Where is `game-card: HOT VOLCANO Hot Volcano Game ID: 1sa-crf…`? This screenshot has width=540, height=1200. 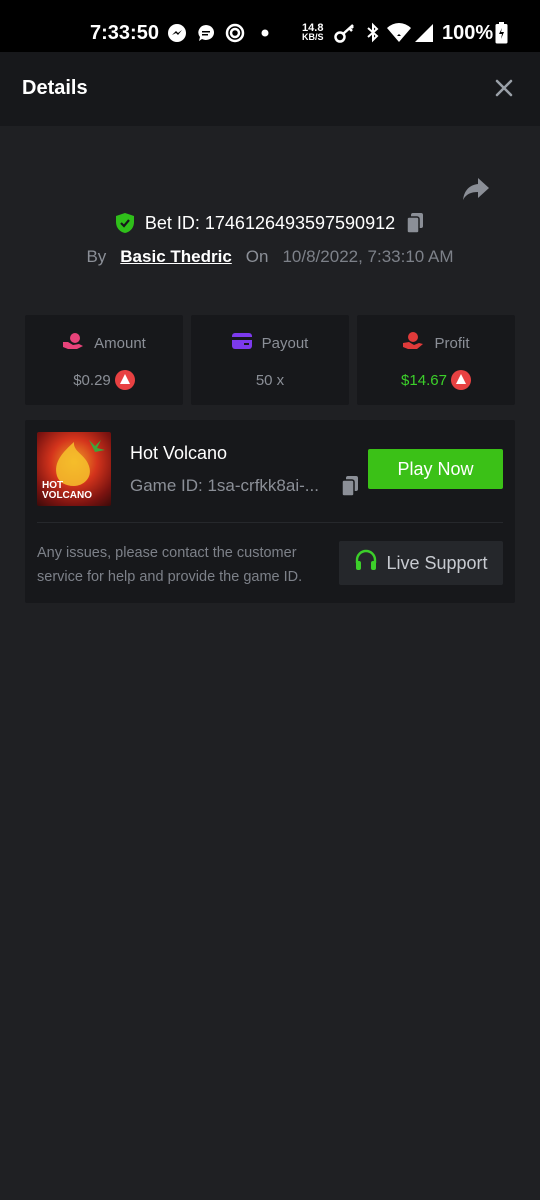 game-card: HOT VOLCANO Hot Volcano Game ID: 1sa-crf… is located at coordinates (270, 511).